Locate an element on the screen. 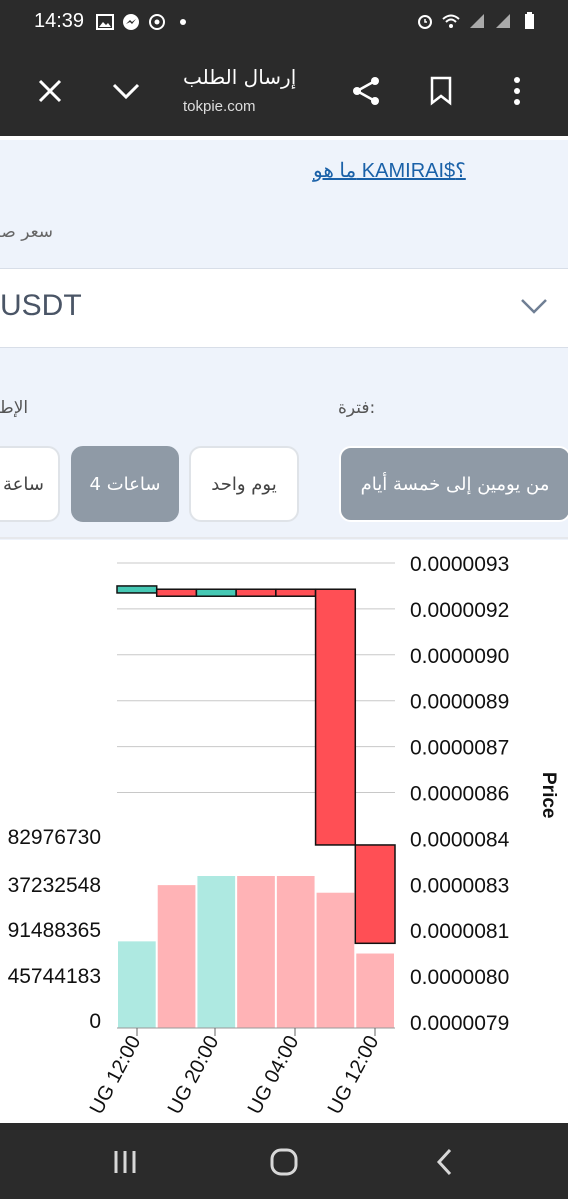 The image size is (568, 1199). x-tick-label: UG 04:00 is located at coordinates (274, 1075).